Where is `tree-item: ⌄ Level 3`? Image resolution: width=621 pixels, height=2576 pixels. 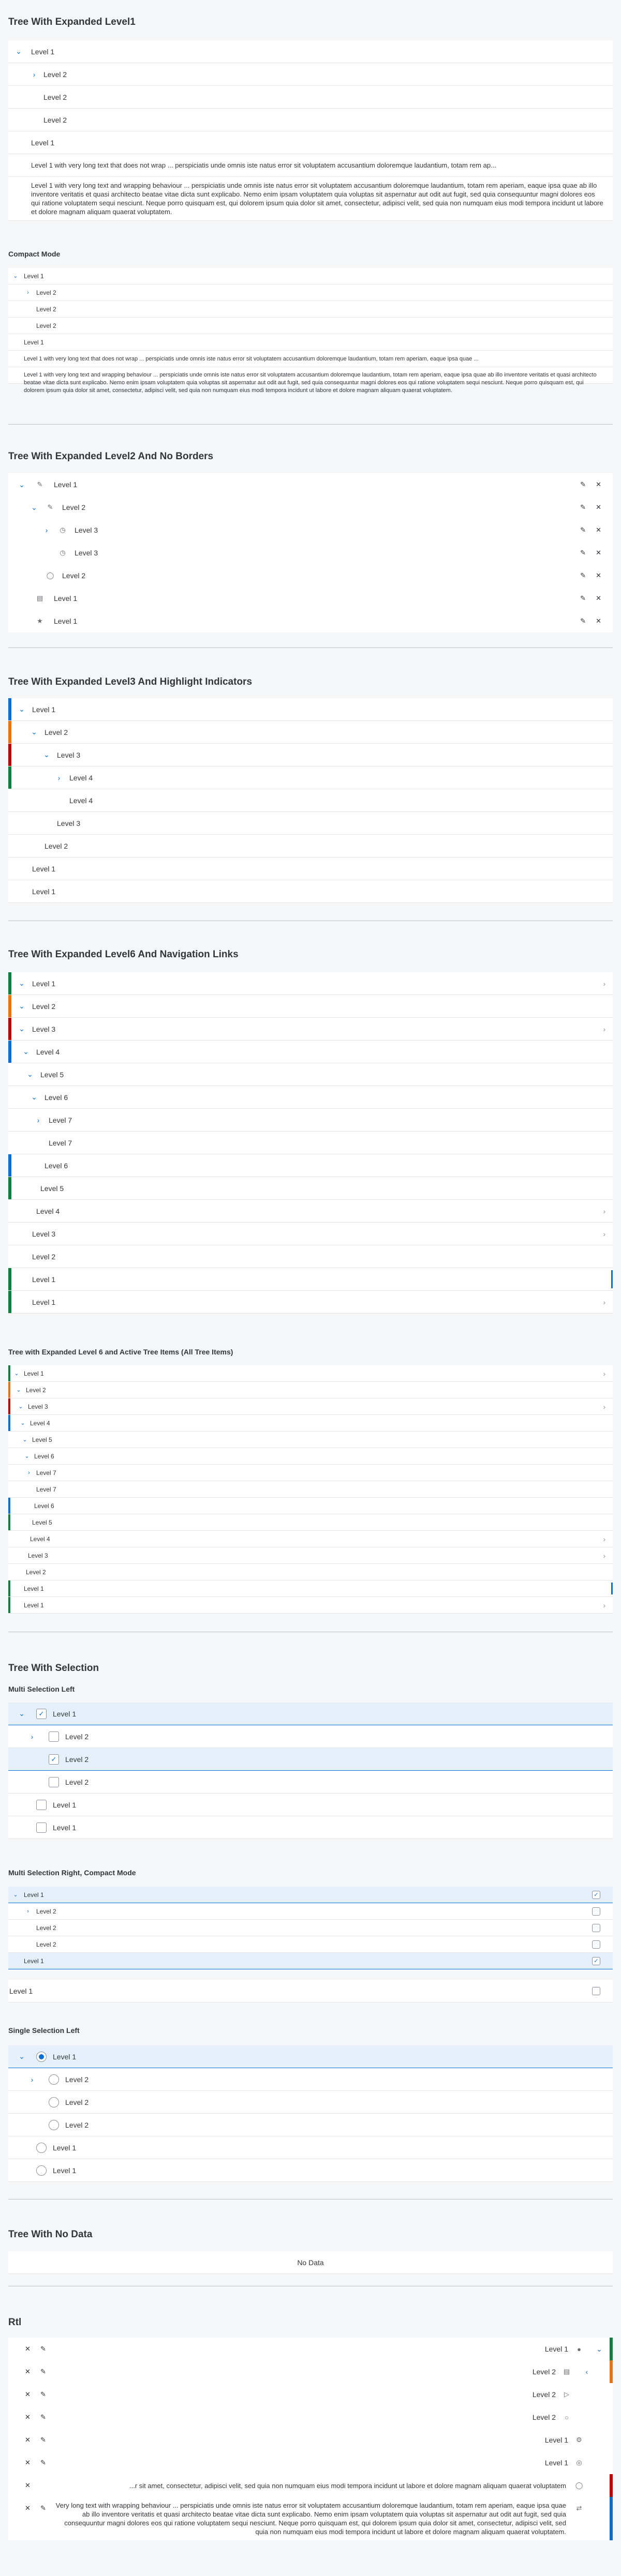 tree-item: ⌄ Level 3 is located at coordinates (310, 755).